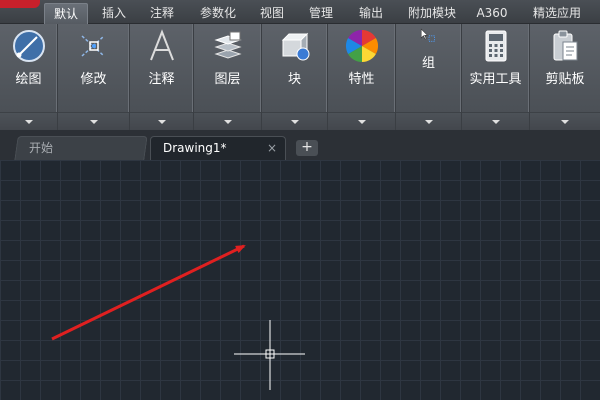 The height and width of the screenshot is (400, 600). Describe the element at coordinates (495, 121) in the screenshot. I see `panel-utilities-expand-button` at that location.